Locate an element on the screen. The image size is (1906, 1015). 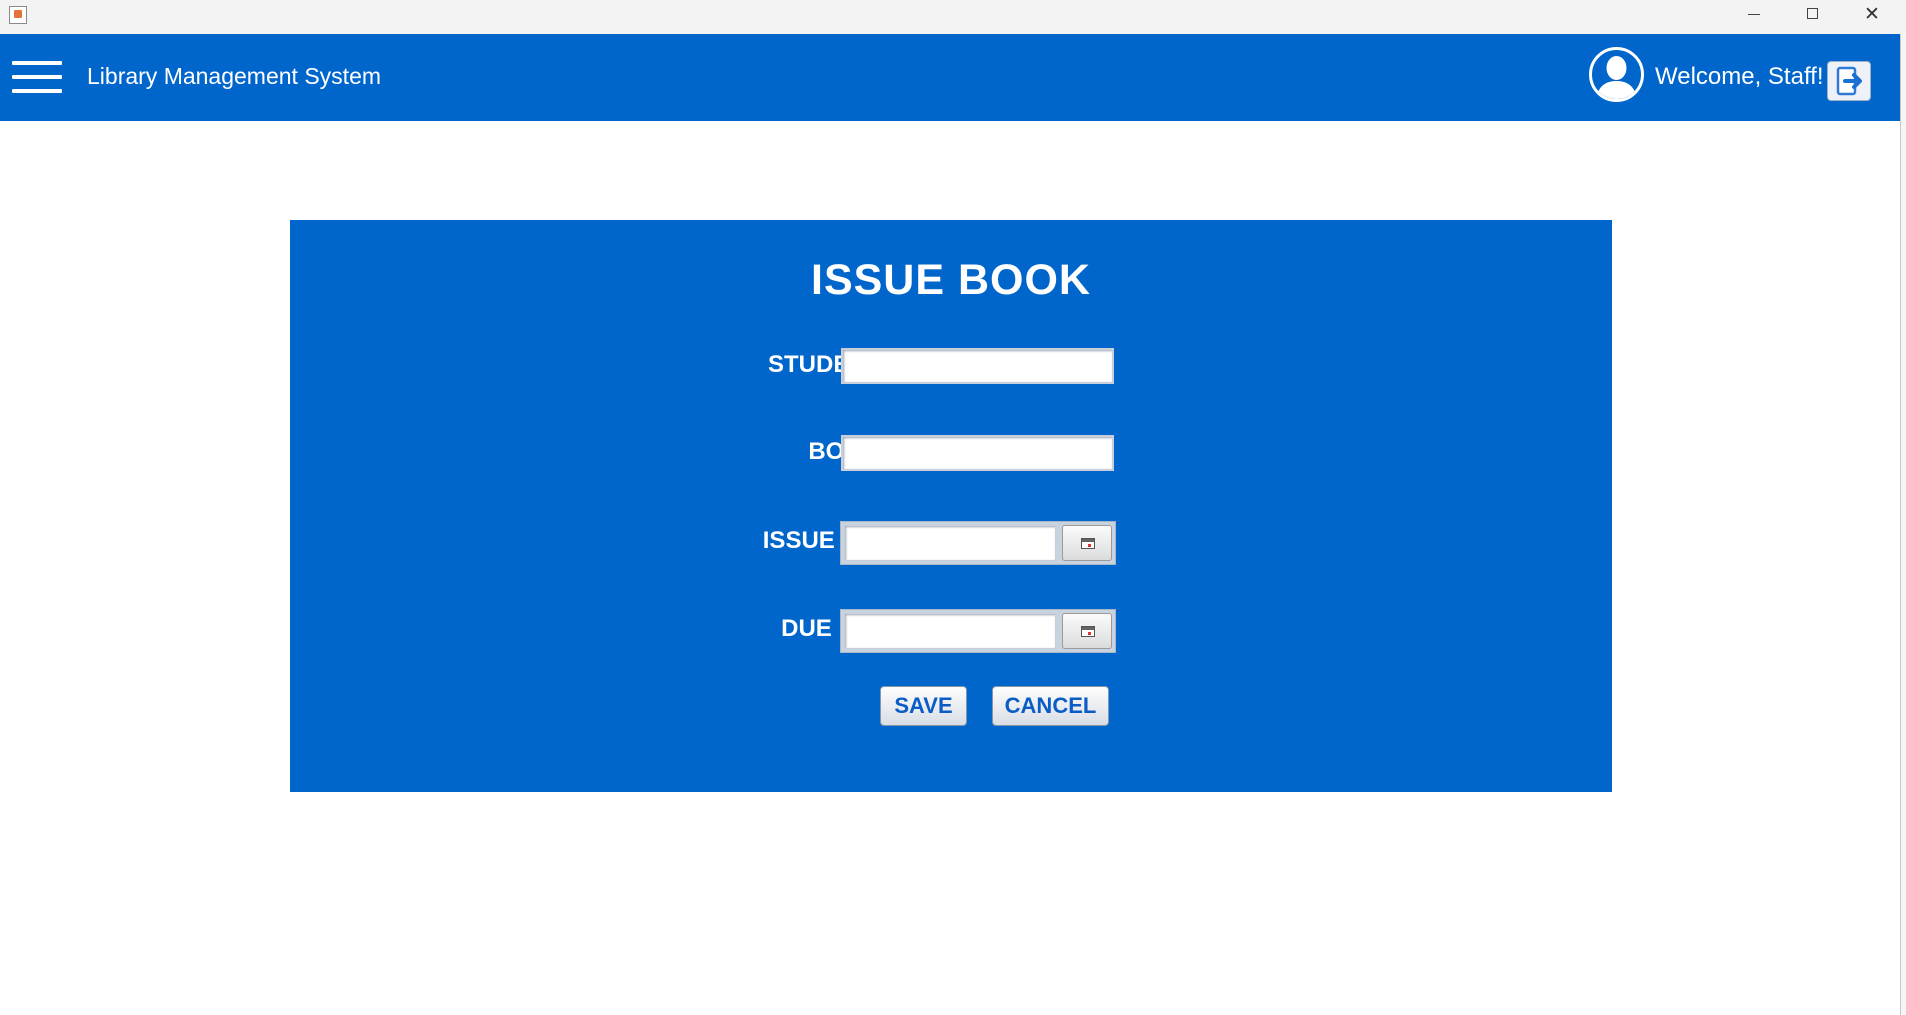
app-title: Library Management System is located at coordinates (234, 76).